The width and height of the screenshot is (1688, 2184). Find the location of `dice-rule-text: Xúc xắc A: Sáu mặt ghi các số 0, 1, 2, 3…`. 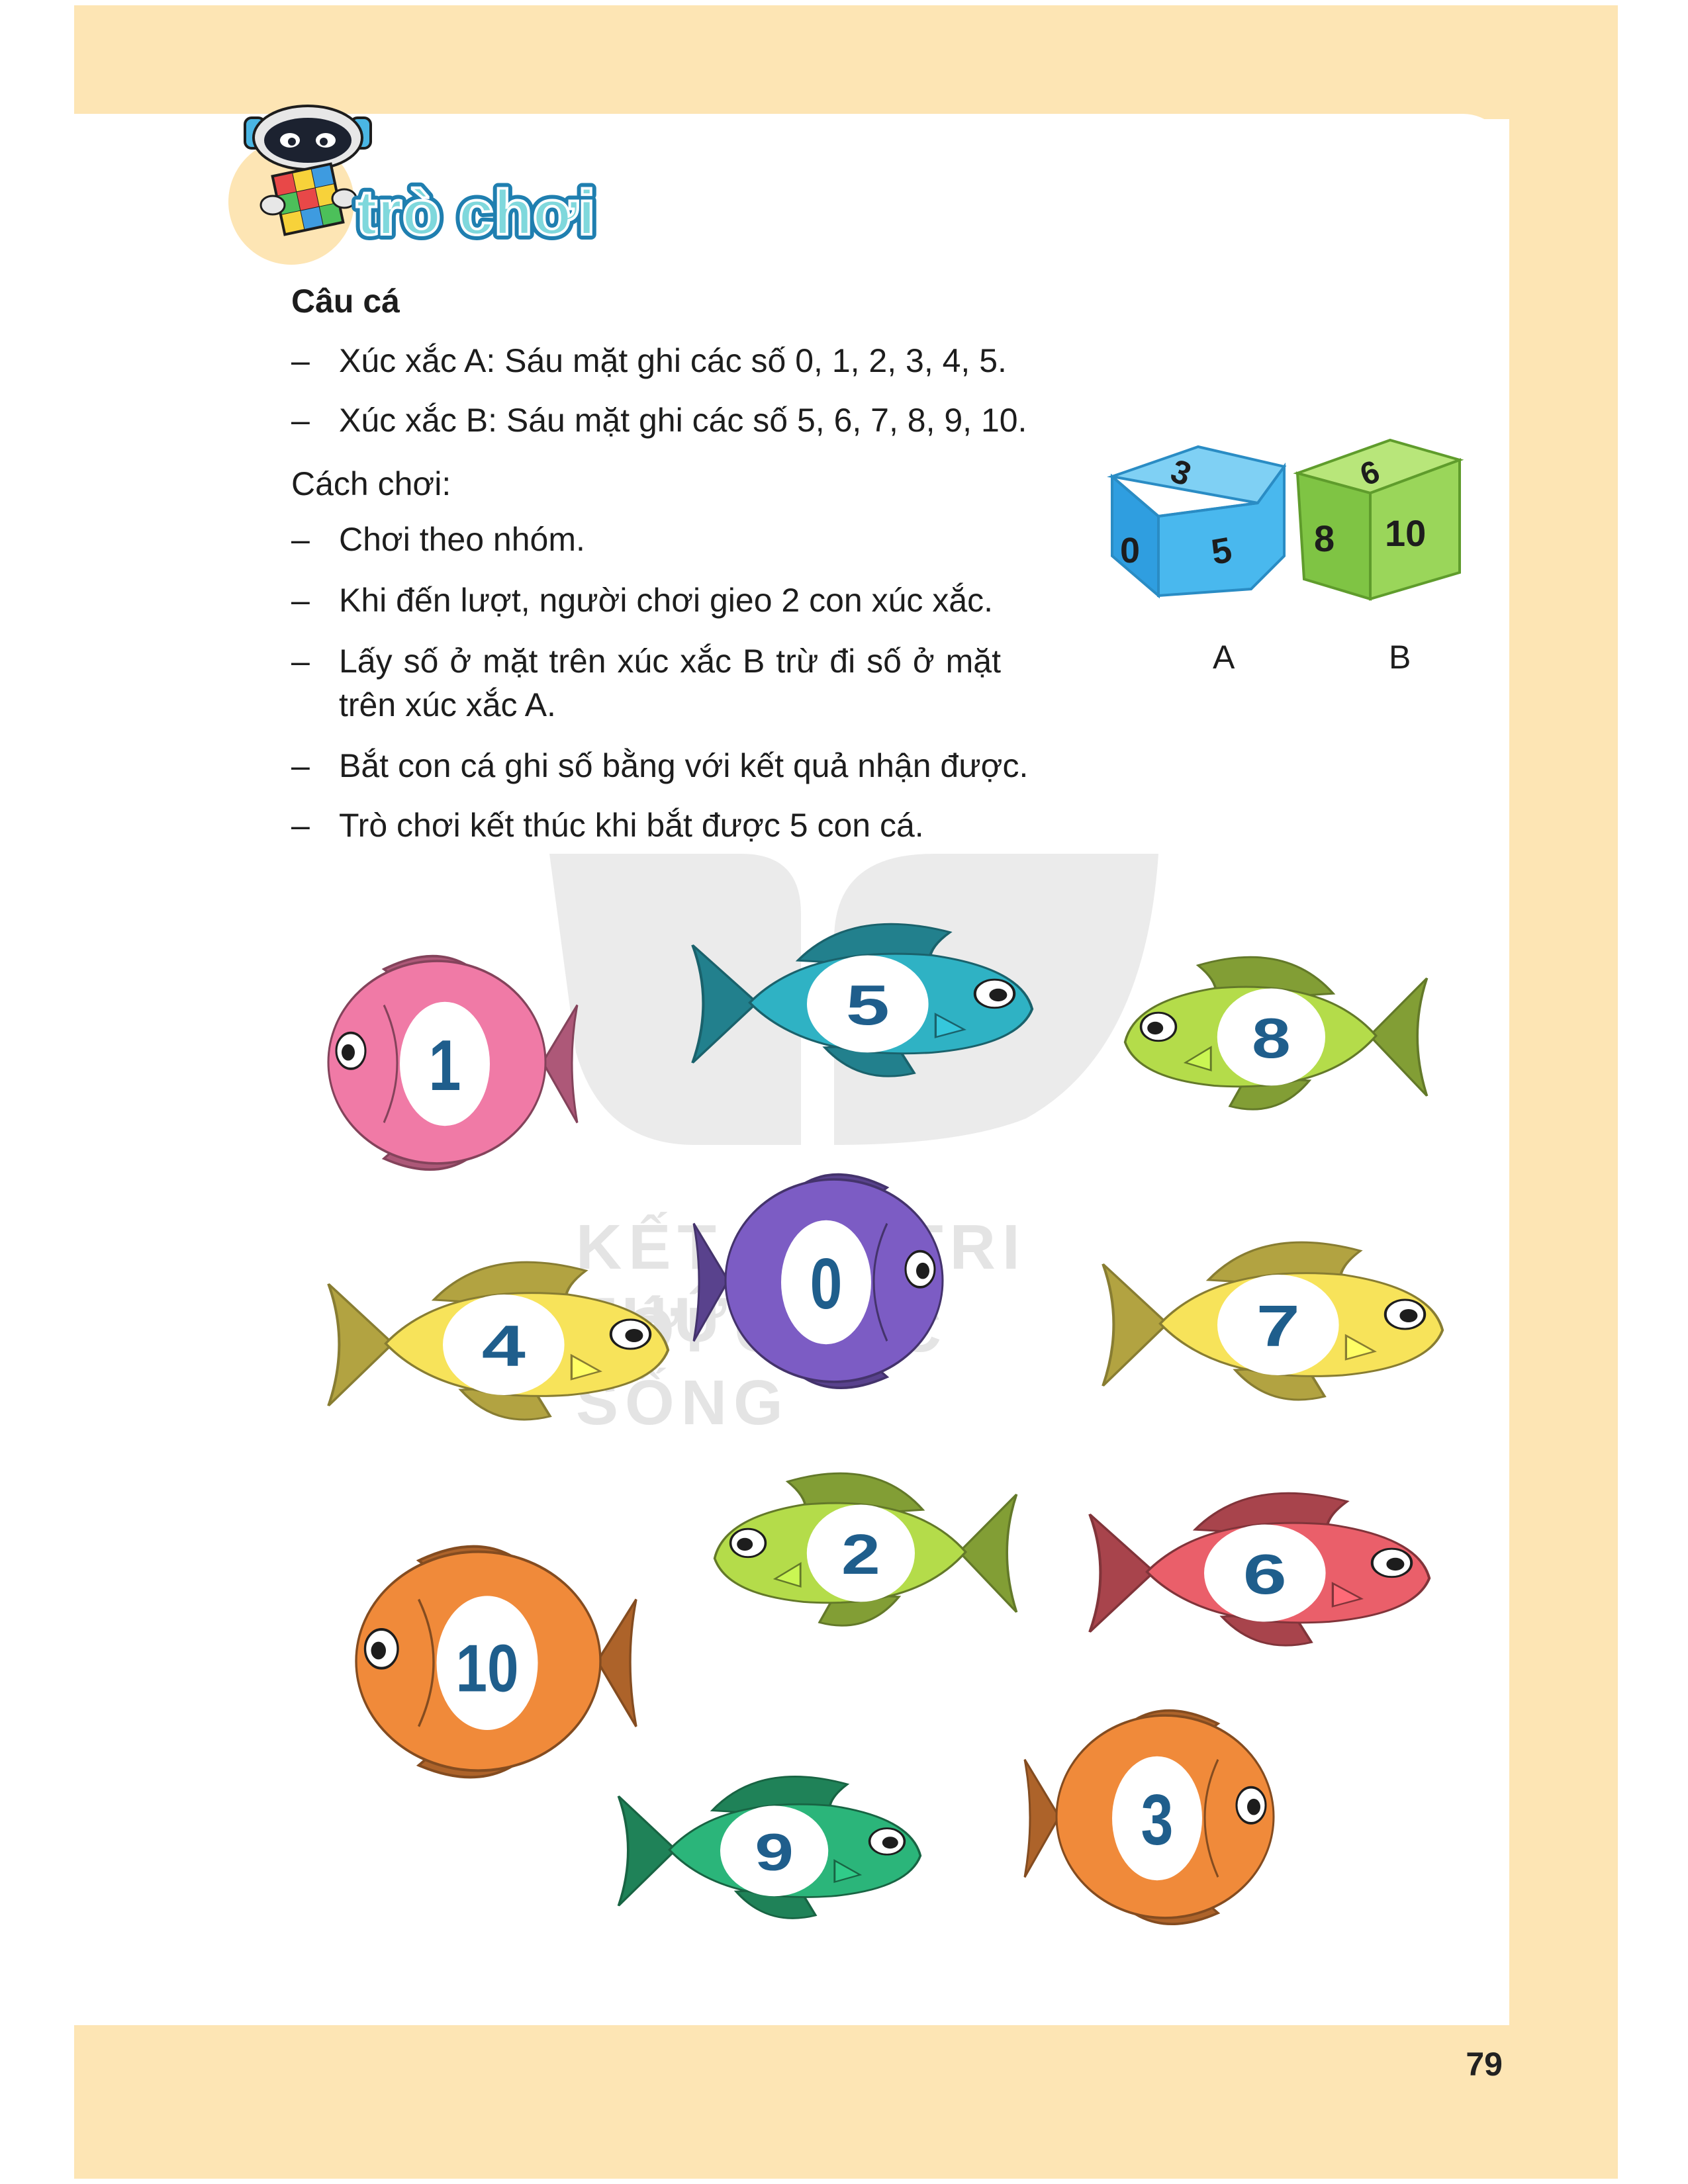

dice-rule-text: Xúc xắc A: Sáu mặt ghi các số 0, 1, 2, 3… is located at coordinates (673, 360).